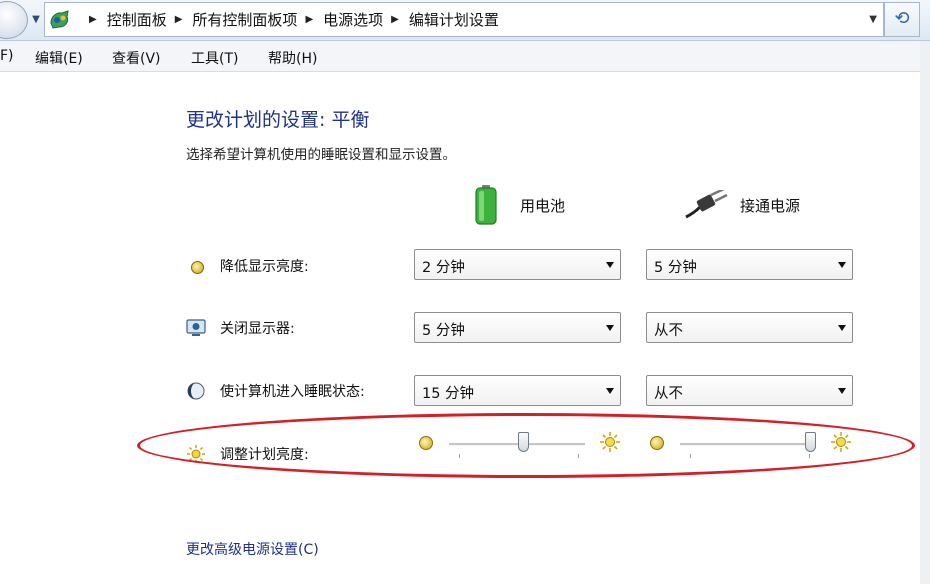  I want to click on breadcrumb-edit-plan: 编辑计划设置, so click(454, 19).